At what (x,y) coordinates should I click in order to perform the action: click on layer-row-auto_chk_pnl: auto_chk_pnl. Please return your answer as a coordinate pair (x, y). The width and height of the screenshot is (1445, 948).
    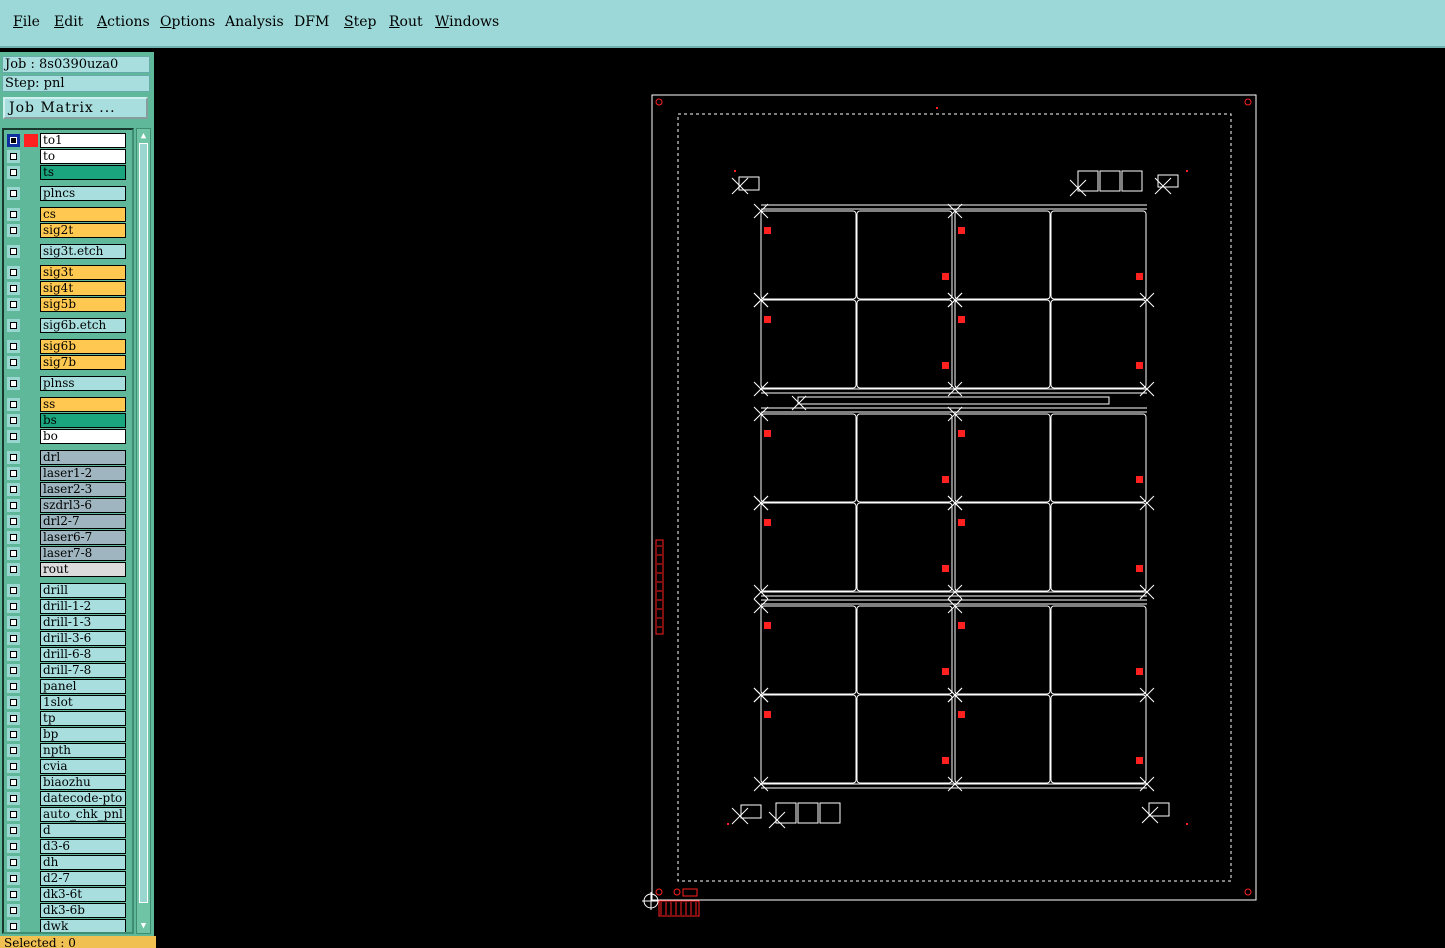
    Looking at the image, I should click on (66, 814).